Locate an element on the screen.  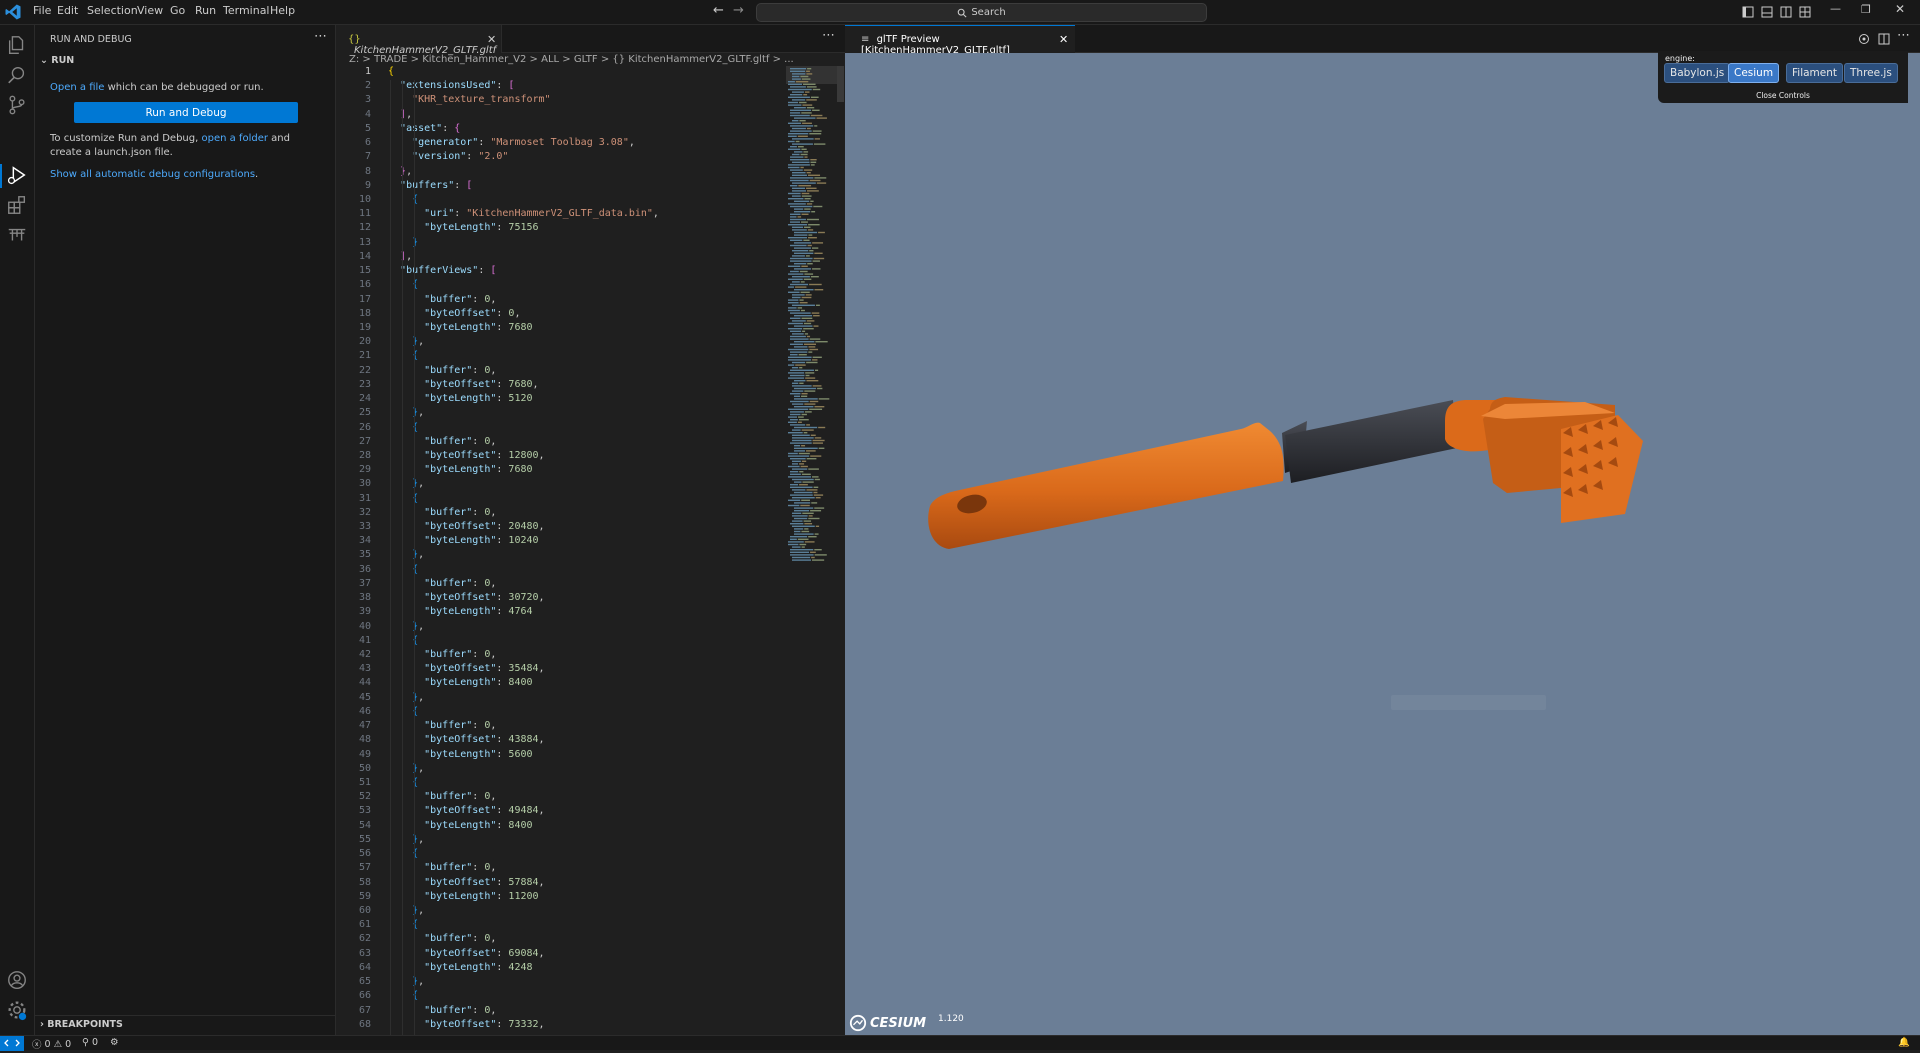
open-file-link: Open a file is located at coordinates (77, 87).